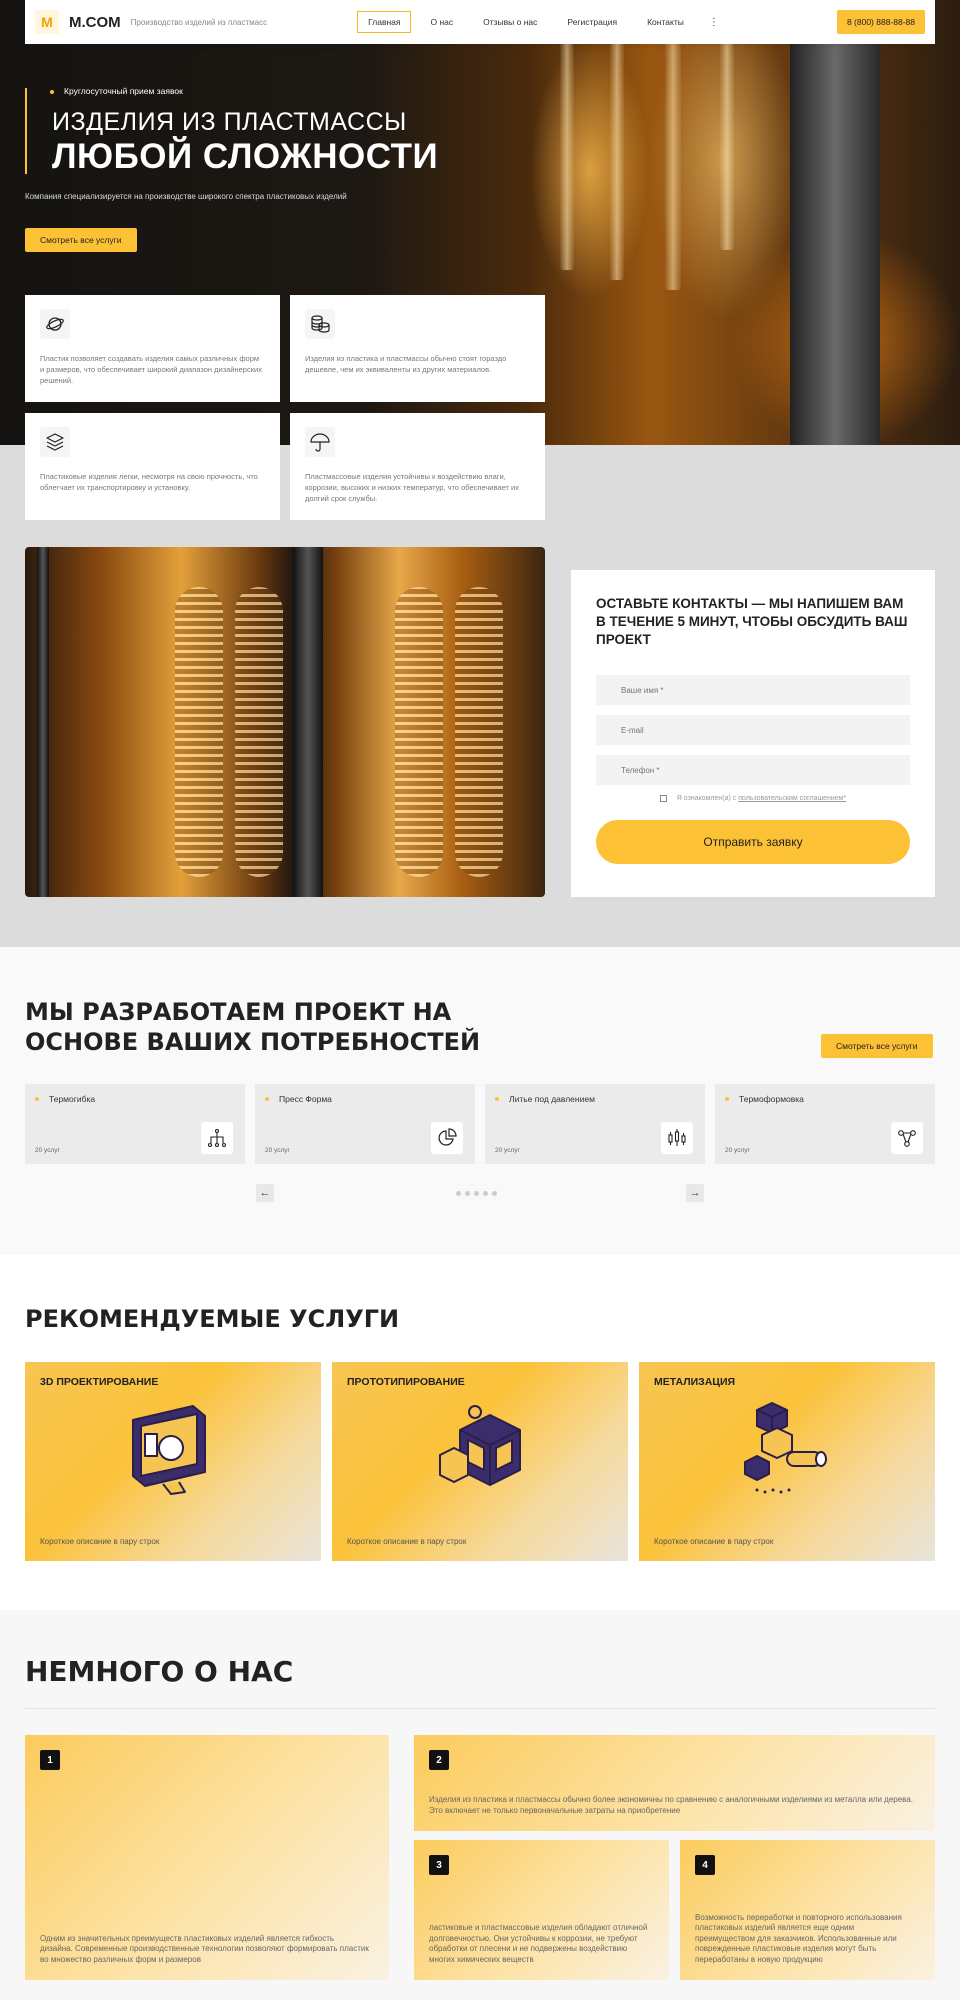  I want to click on logo-icon: M, so click(47, 22).